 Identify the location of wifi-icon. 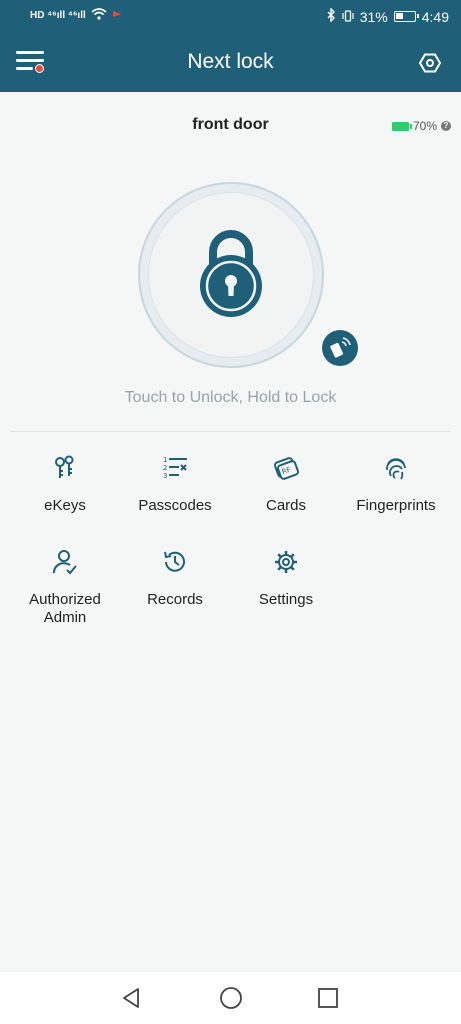
(99, 15).